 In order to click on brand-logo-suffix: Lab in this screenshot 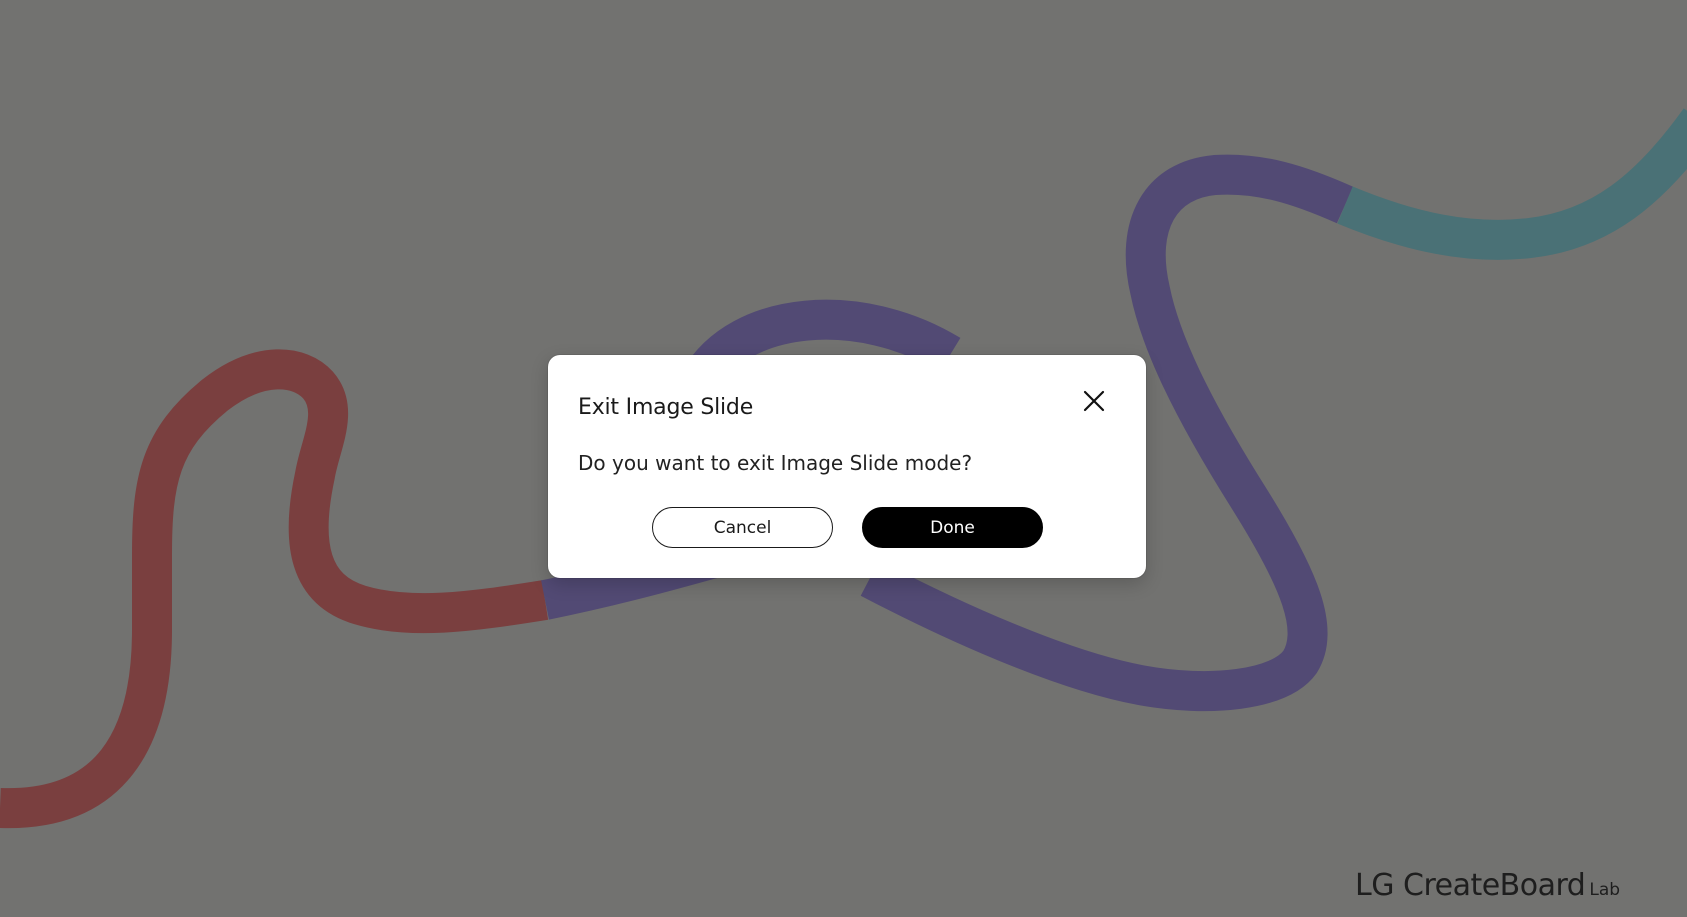, I will do `click(1605, 890)`.